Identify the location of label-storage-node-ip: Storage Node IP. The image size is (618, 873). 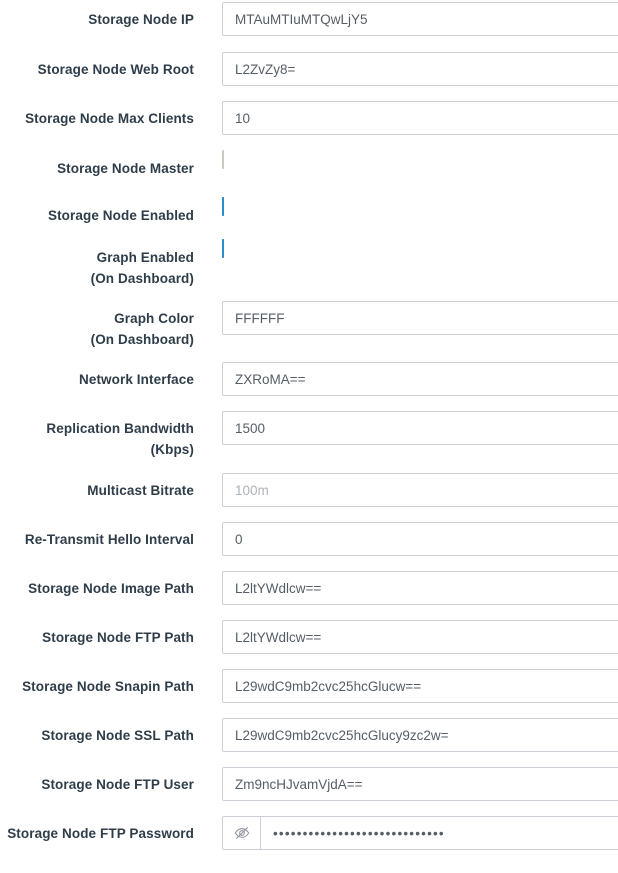
(97, 16).